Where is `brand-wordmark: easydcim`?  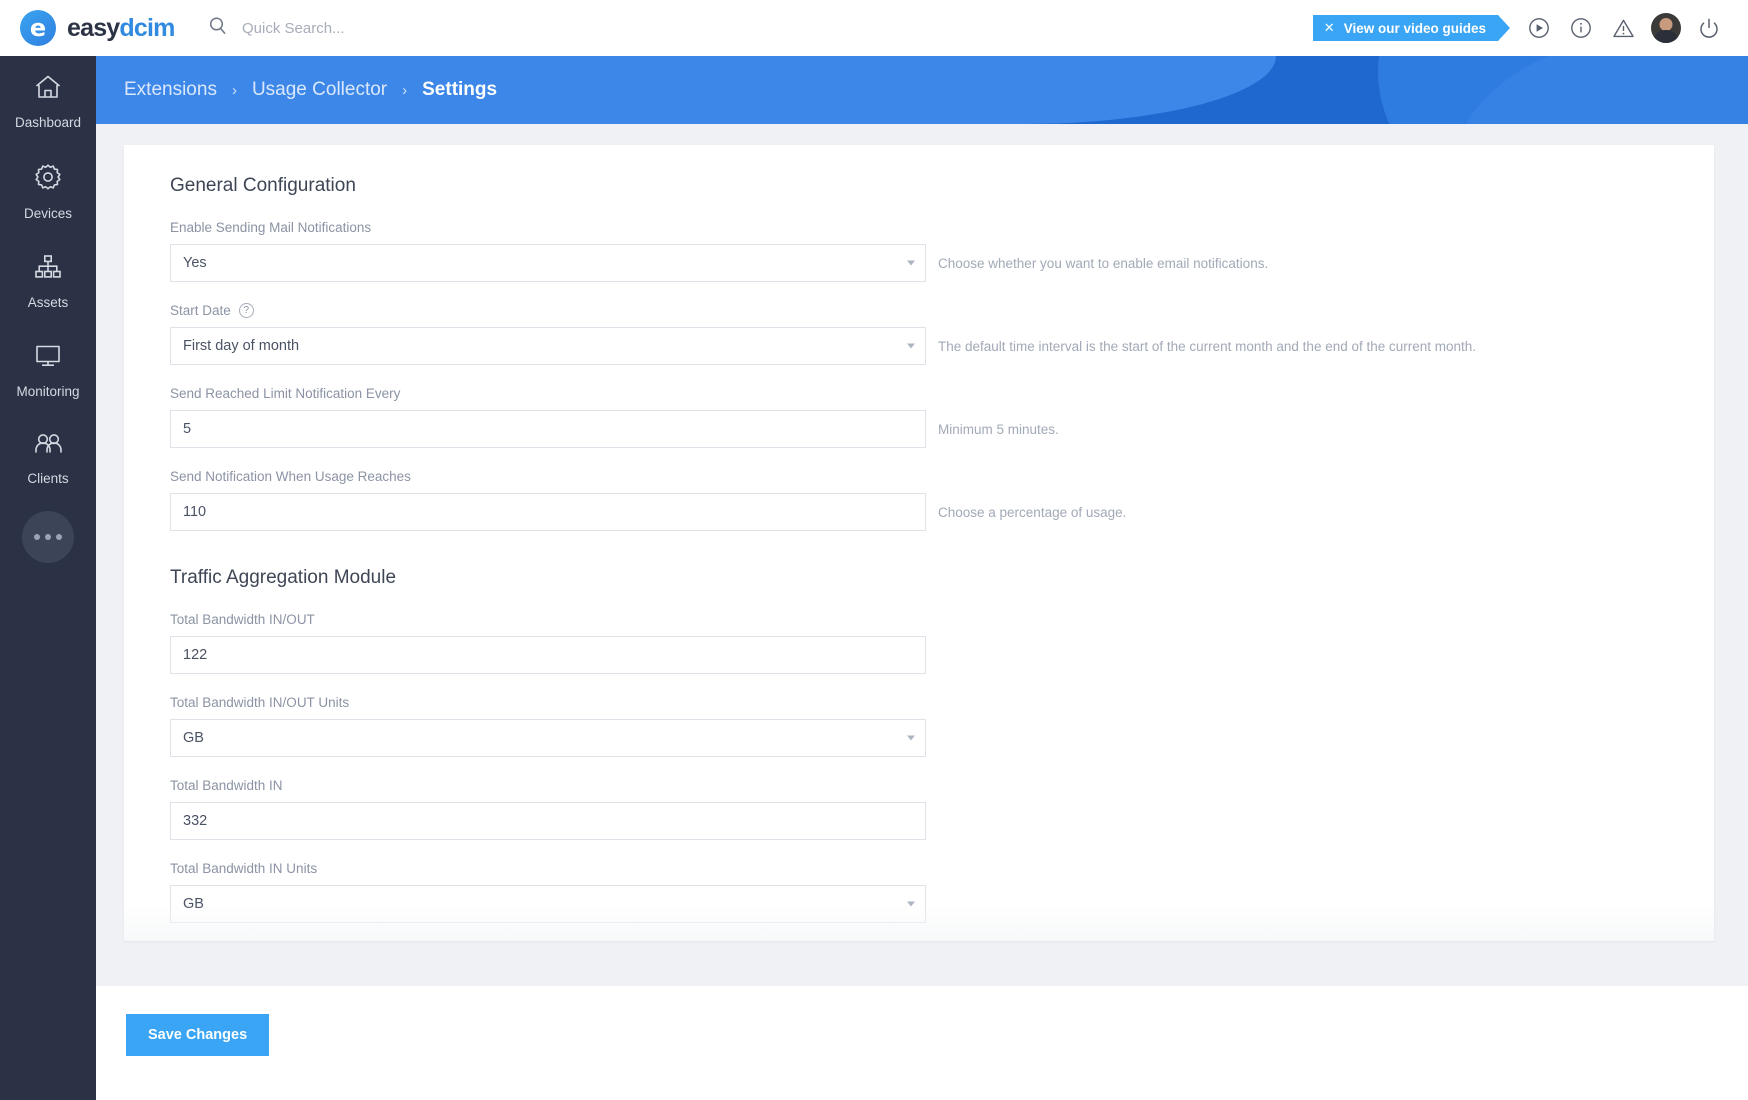
brand-wordmark: easydcim is located at coordinates (121, 28).